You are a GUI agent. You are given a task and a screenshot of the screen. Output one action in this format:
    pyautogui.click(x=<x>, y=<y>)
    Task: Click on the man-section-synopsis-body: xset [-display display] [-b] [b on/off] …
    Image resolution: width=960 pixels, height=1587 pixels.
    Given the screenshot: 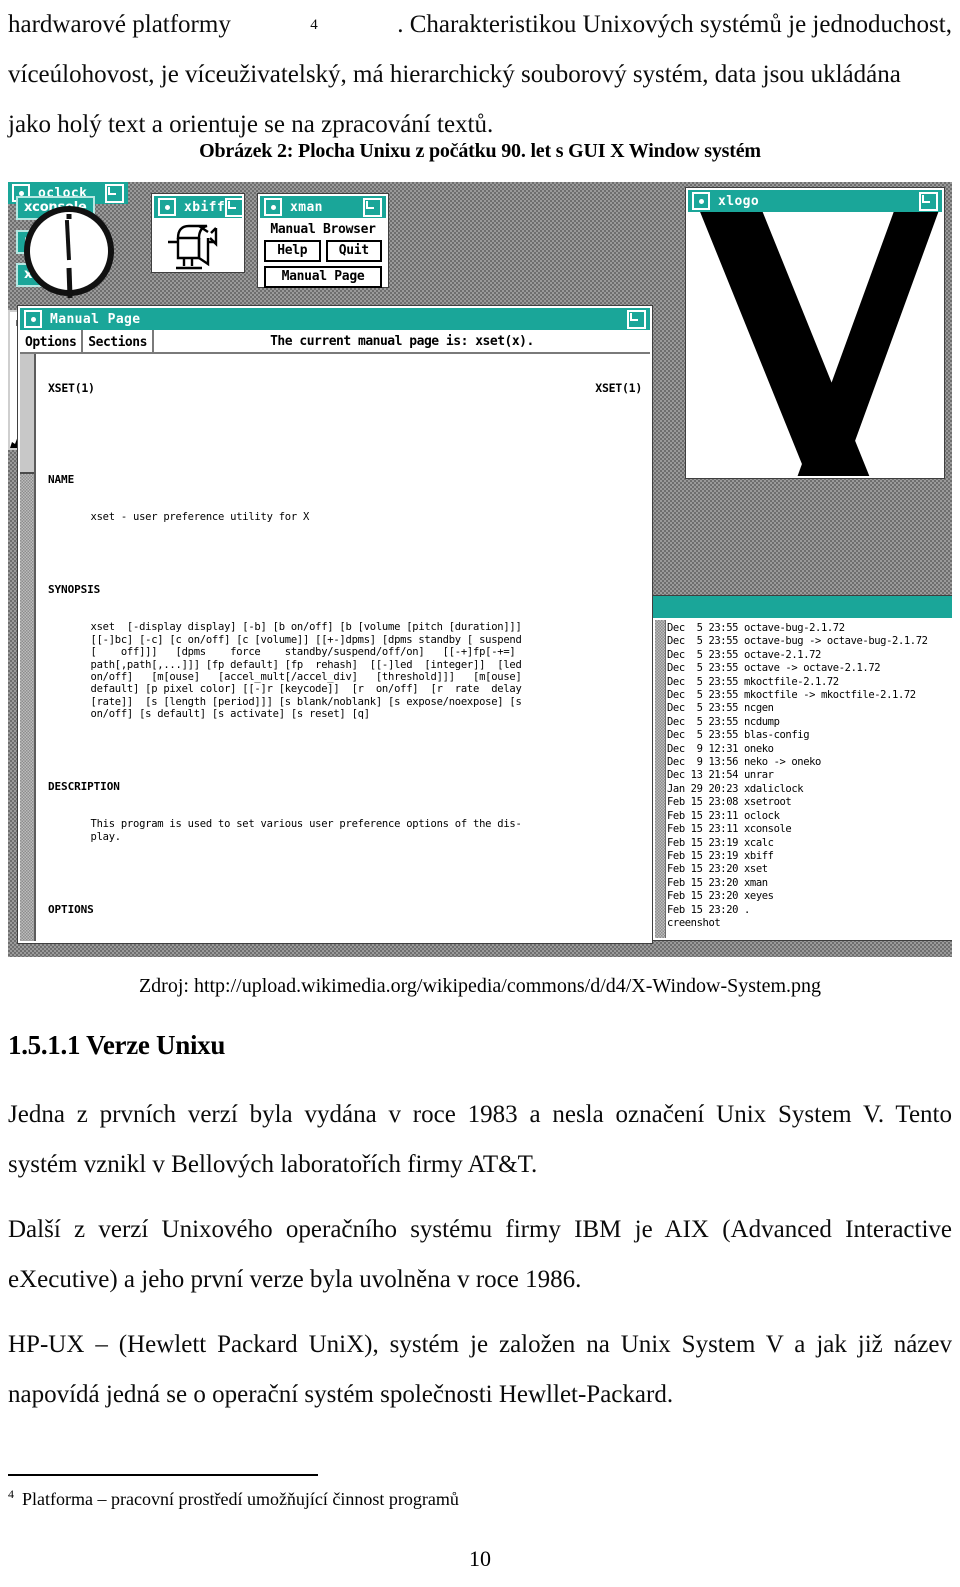 What is the action you would take?
    pyautogui.click(x=306, y=671)
    